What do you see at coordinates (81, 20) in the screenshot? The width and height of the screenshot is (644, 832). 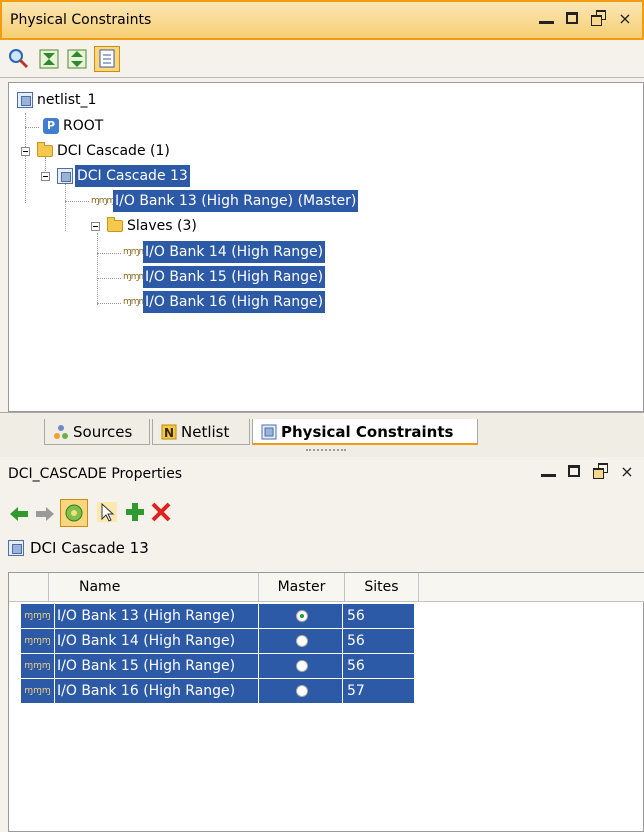 I see `panel-title: Physical Constraints` at bounding box center [81, 20].